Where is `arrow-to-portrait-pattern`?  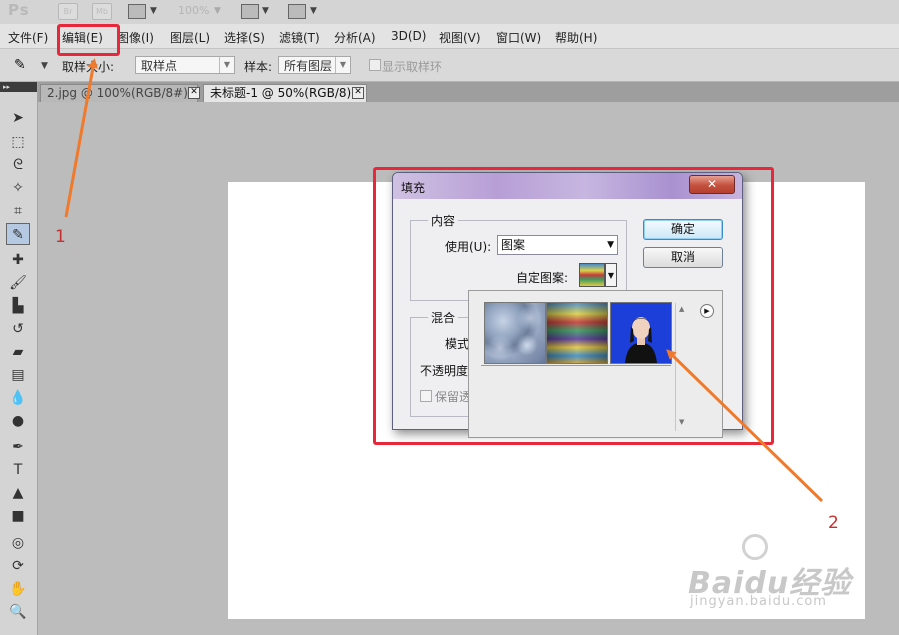 arrow-to-portrait-pattern is located at coordinates (745, 426).